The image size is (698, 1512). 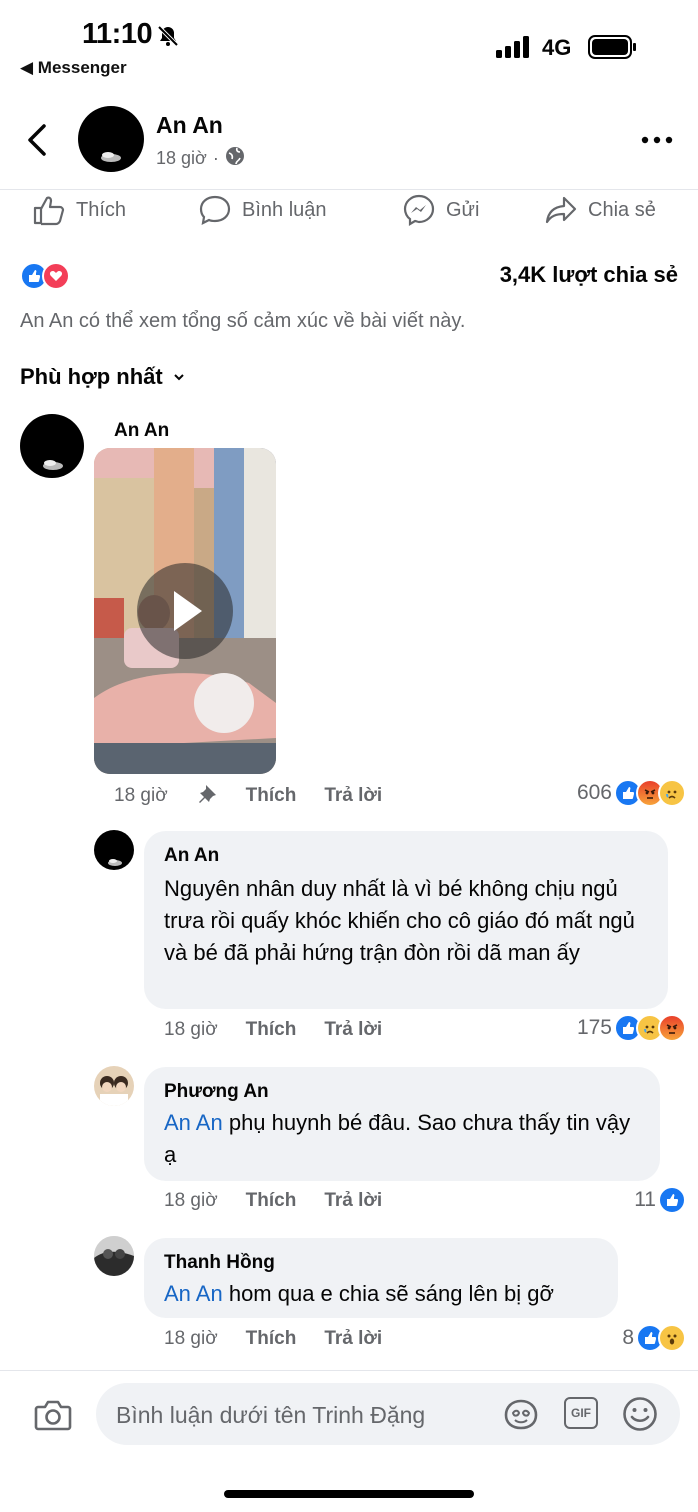 I want to click on comment-reaction-count: 11, so click(x=660, y=1200).